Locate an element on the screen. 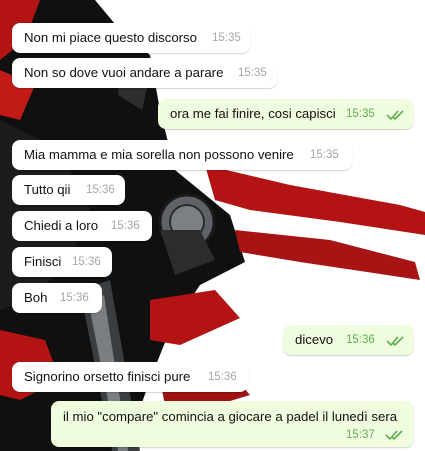 Image resolution: width=425 pixels, height=451 pixels. message-bubble-incoming: Non mi piace questo discorso 15:35 is located at coordinates (131, 38).